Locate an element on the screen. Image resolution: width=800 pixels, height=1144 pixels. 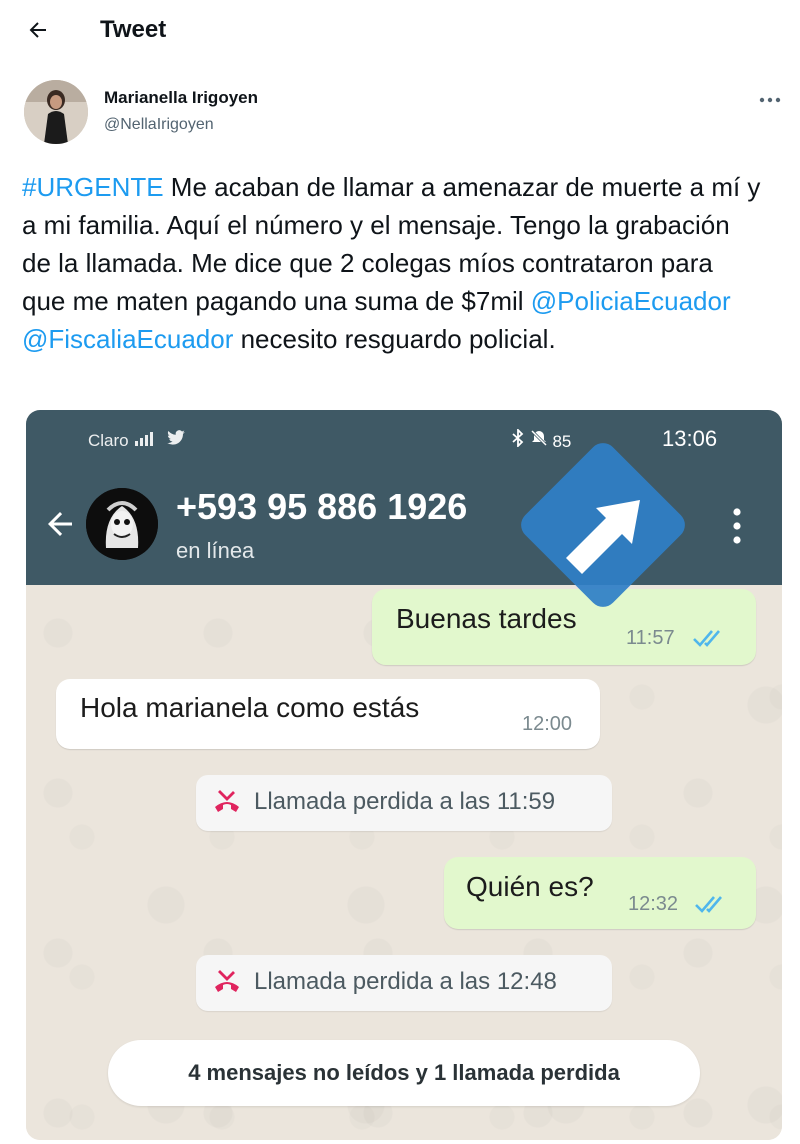
message-text: Quién es? is located at coordinates (530, 886).